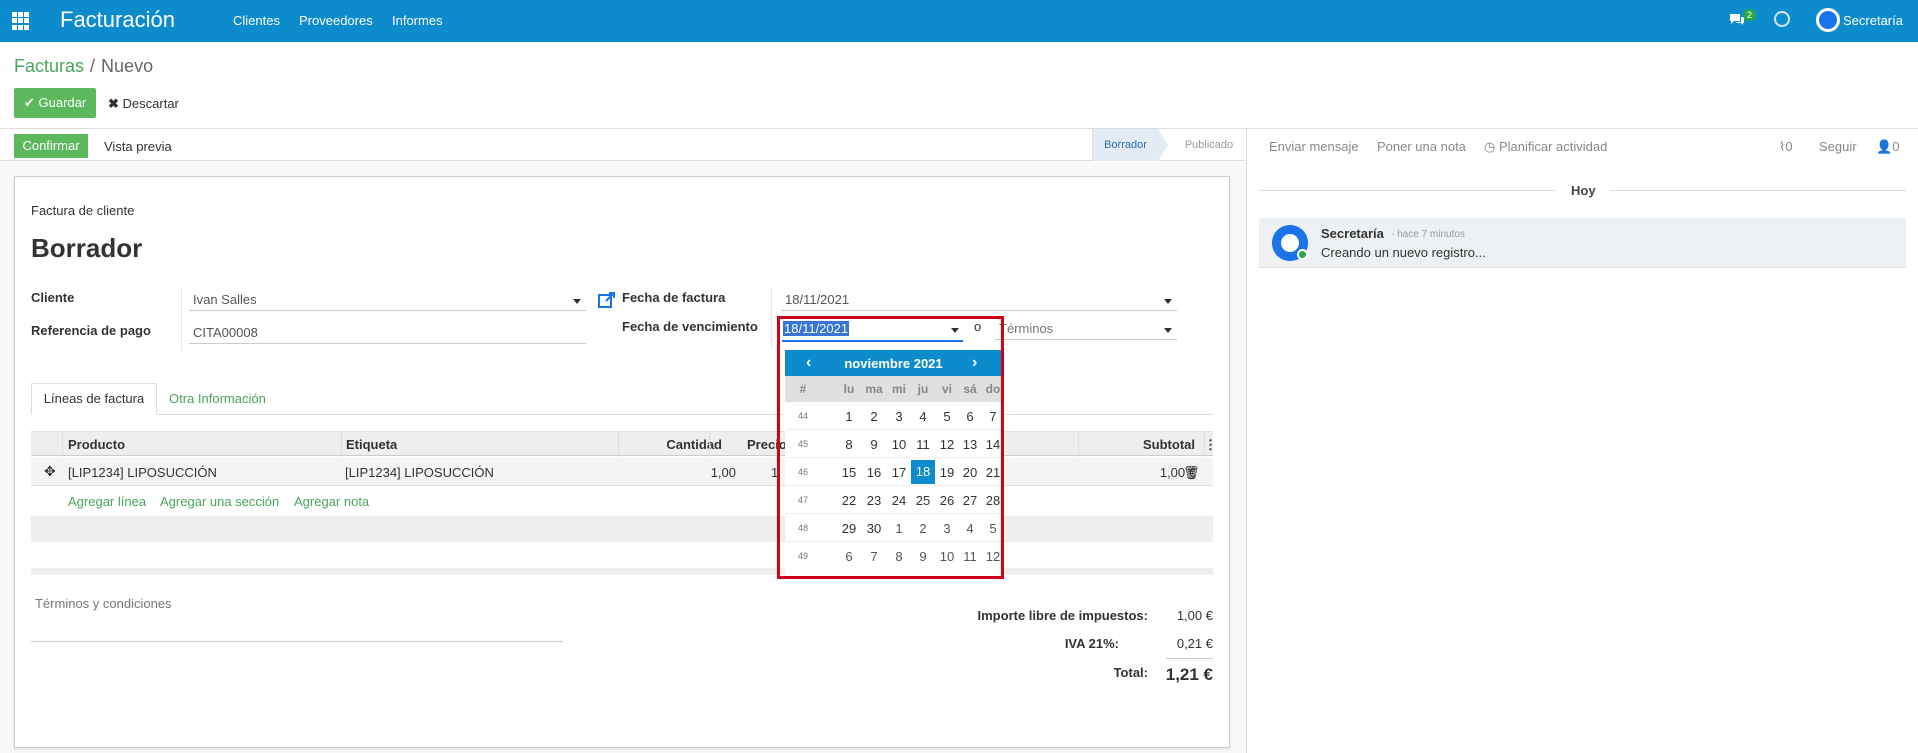 This screenshot has width=1918, height=753. I want to click on send-message-button: Enviar mensaje, so click(1314, 146).